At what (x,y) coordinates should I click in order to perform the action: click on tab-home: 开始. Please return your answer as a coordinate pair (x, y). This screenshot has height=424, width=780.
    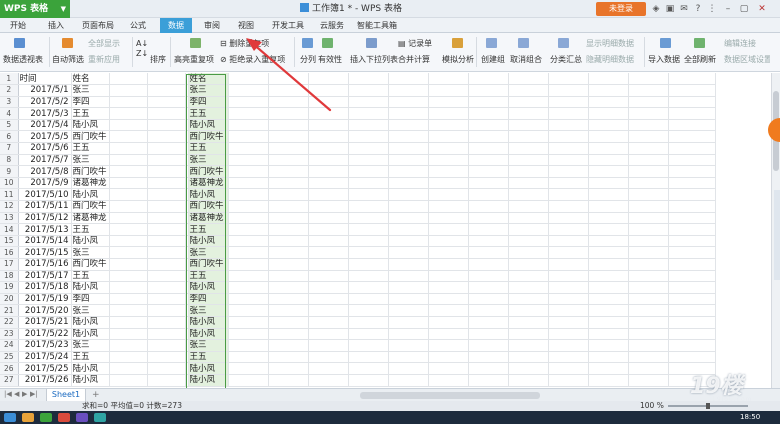
    Looking at the image, I should click on (18, 25).